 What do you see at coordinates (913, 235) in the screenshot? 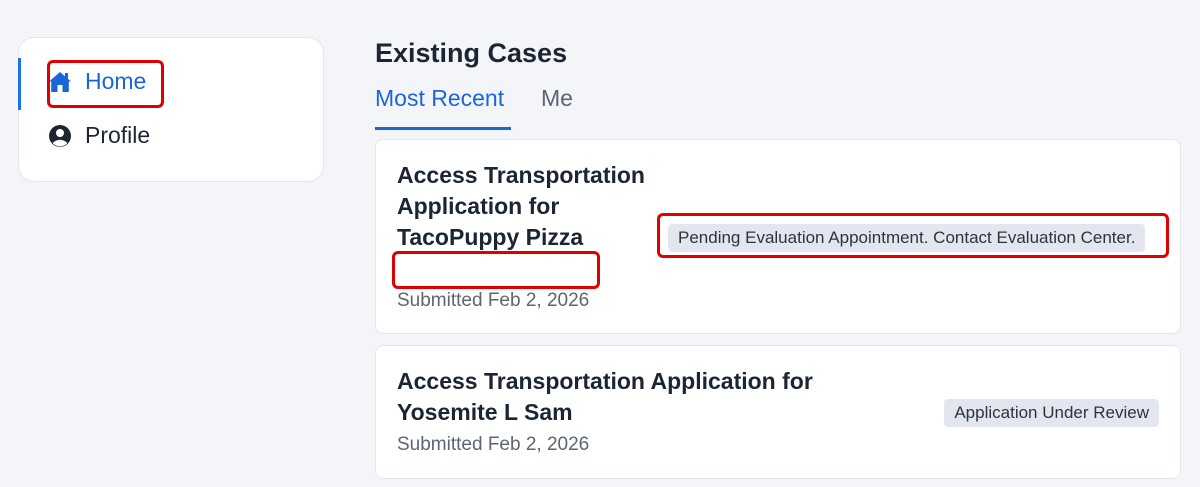
I see `highlight-box-status` at bounding box center [913, 235].